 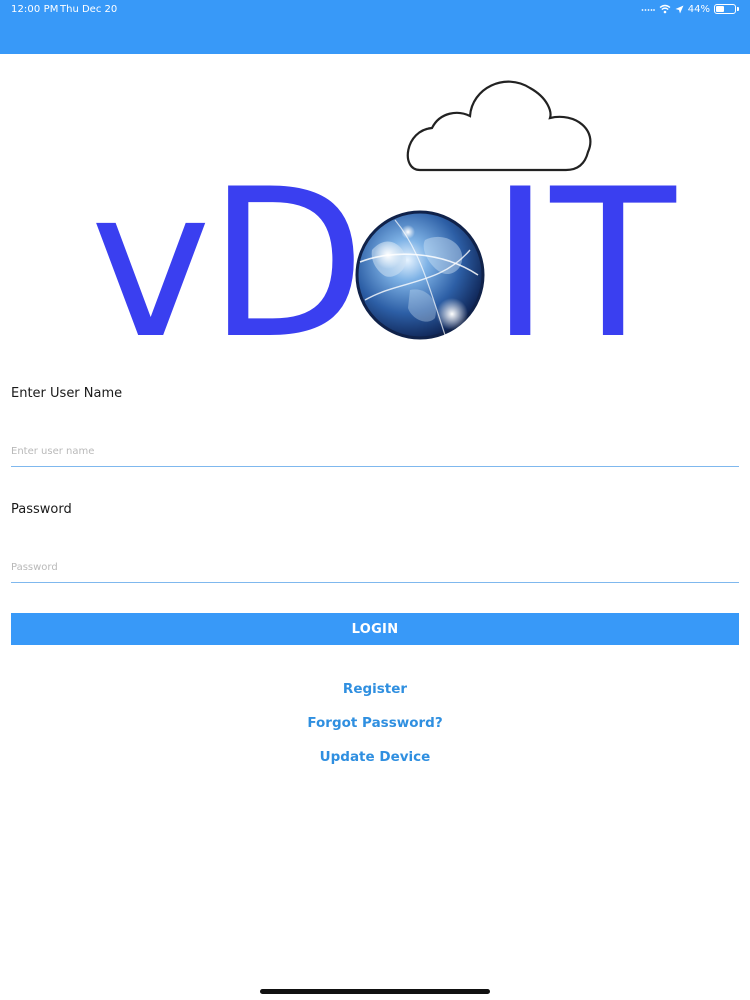 What do you see at coordinates (375, 991) in the screenshot?
I see `home-indicator` at bounding box center [375, 991].